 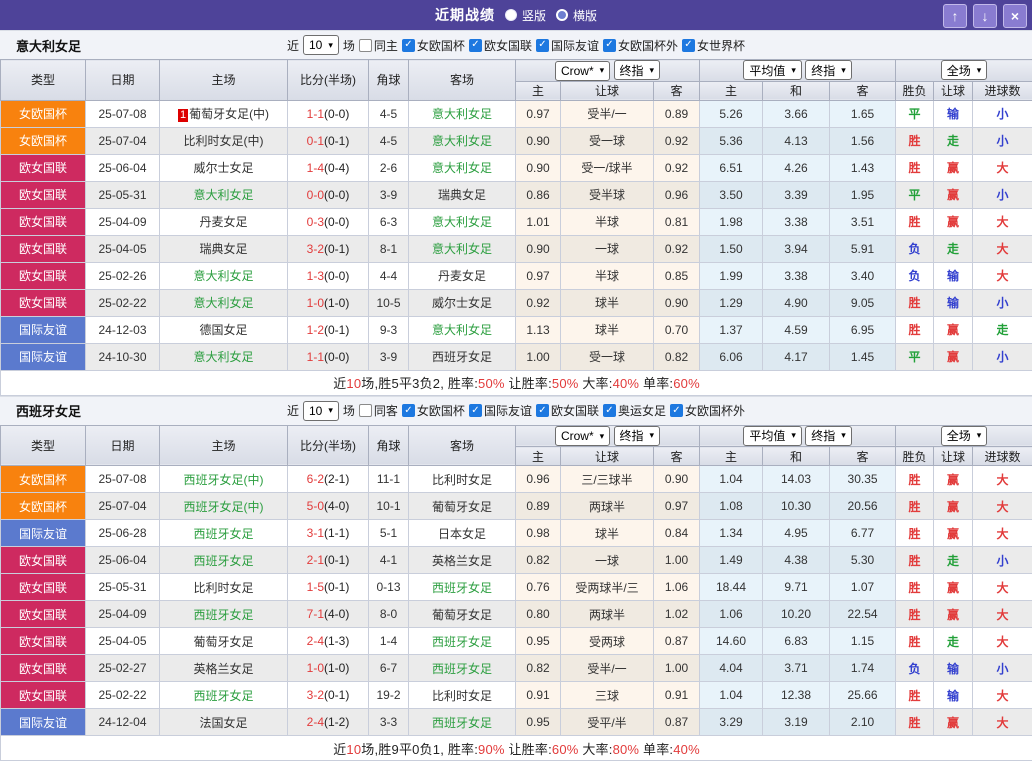 I want to click on odds-away-cell: 0.89, so click(x=677, y=113).